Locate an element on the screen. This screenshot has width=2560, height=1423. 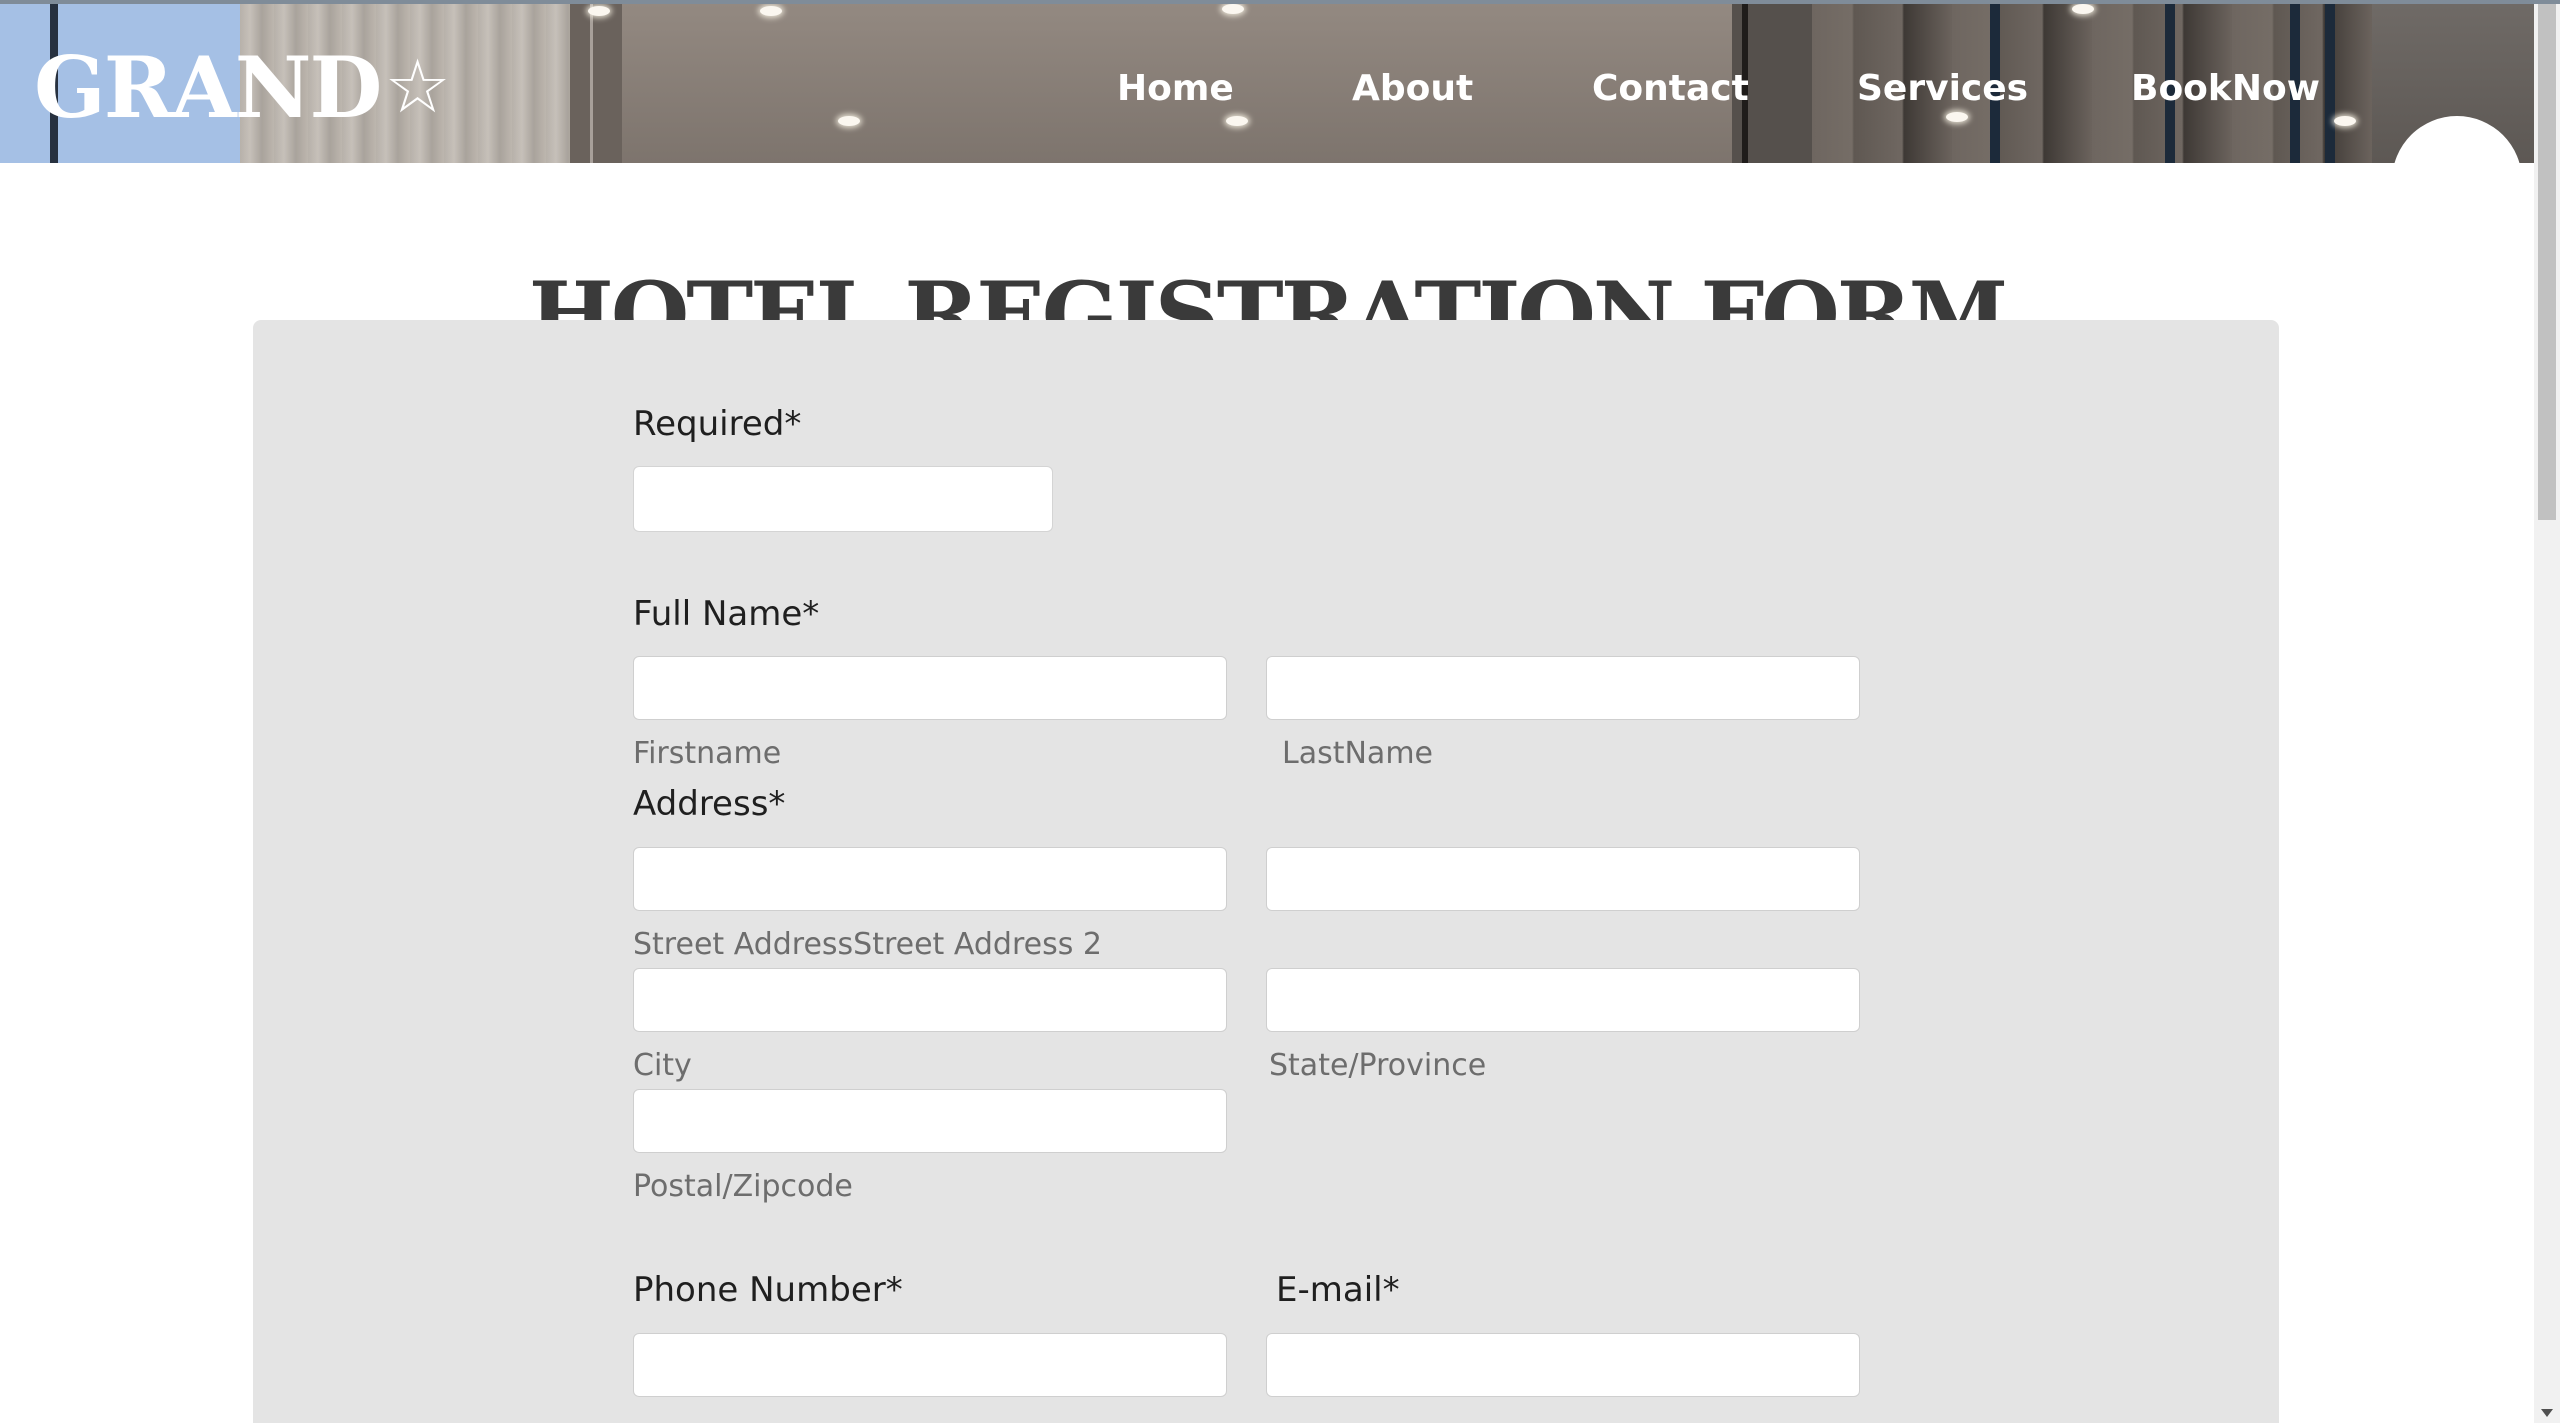
required-label: Required* is located at coordinates (717, 424).